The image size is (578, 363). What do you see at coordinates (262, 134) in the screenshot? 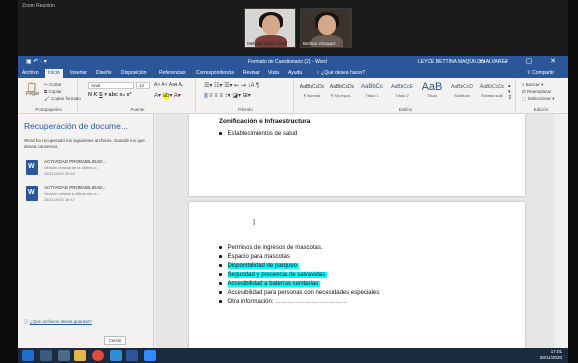
I see `bullet-text: Establecimientos de salud` at bounding box center [262, 134].